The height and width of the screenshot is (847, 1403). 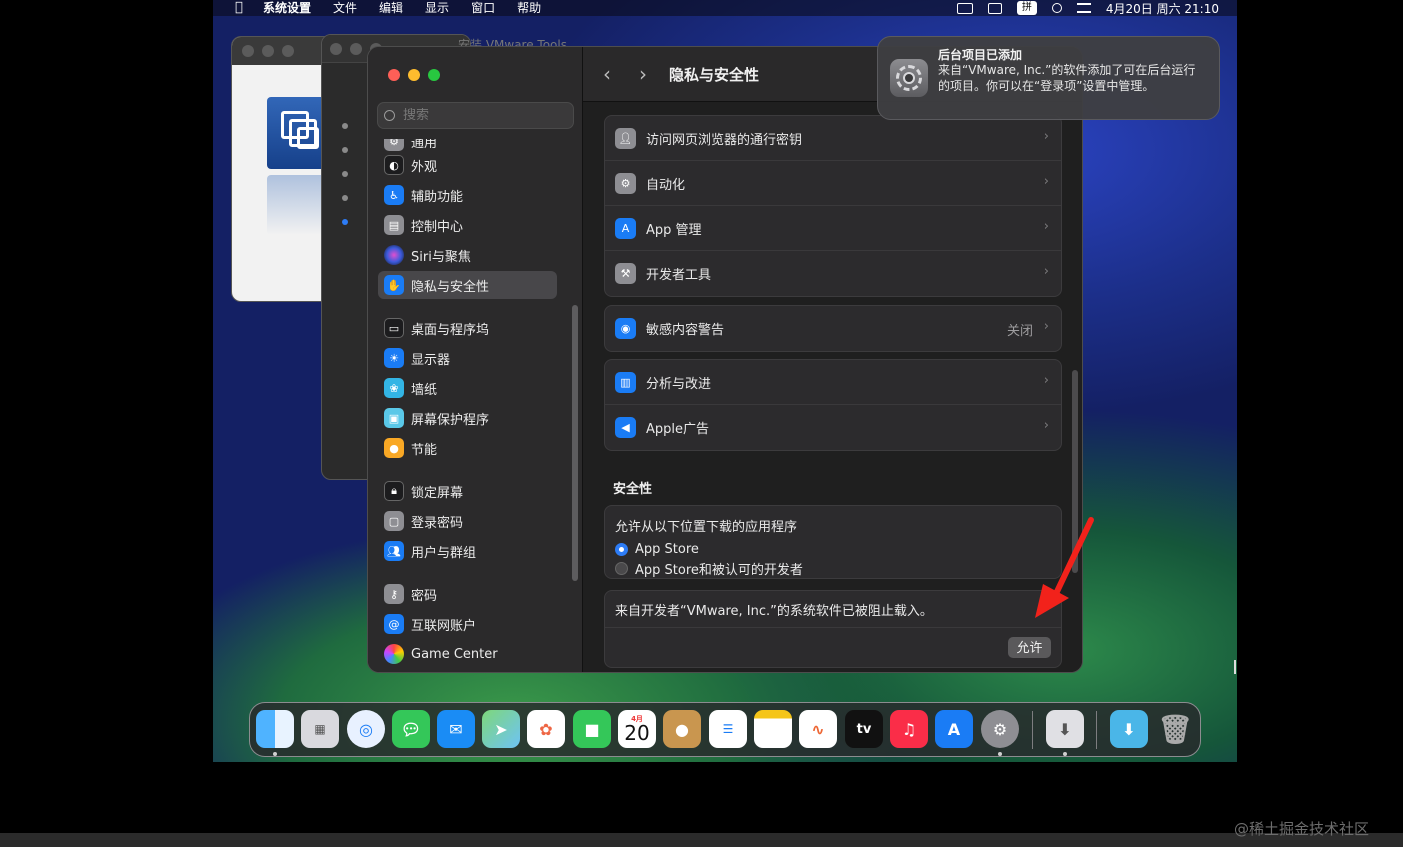 What do you see at coordinates (1083, 8) in the screenshot?
I see `control-center-menu-icon` at bounding box center [1083, 8].